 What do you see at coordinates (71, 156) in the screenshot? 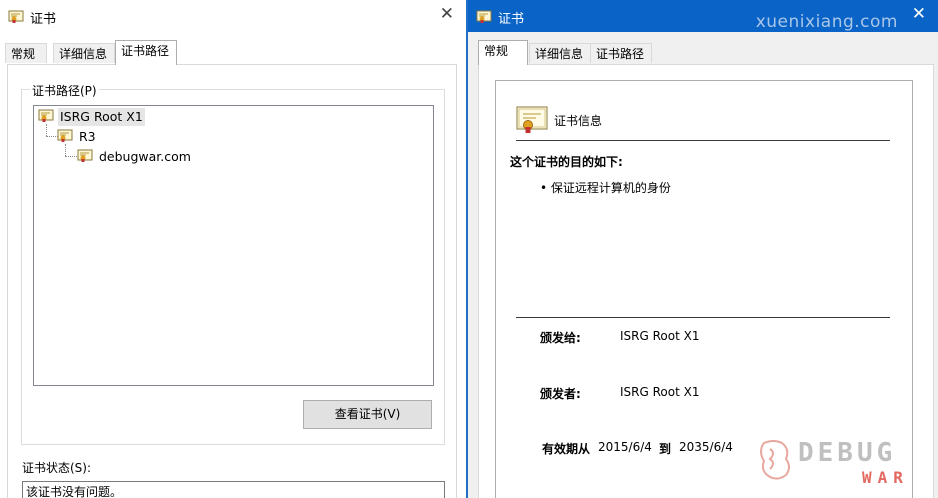
I see `tree-connector` at bounding box center [71, 156].